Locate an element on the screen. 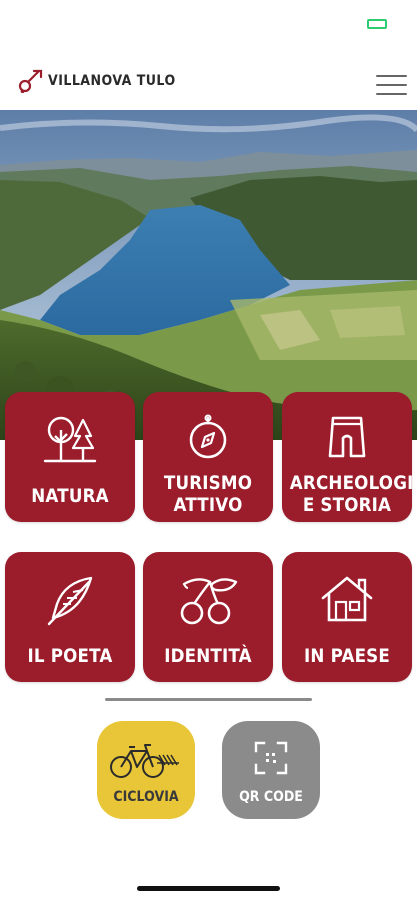  trees-icon is located at coordinates (70, 439).